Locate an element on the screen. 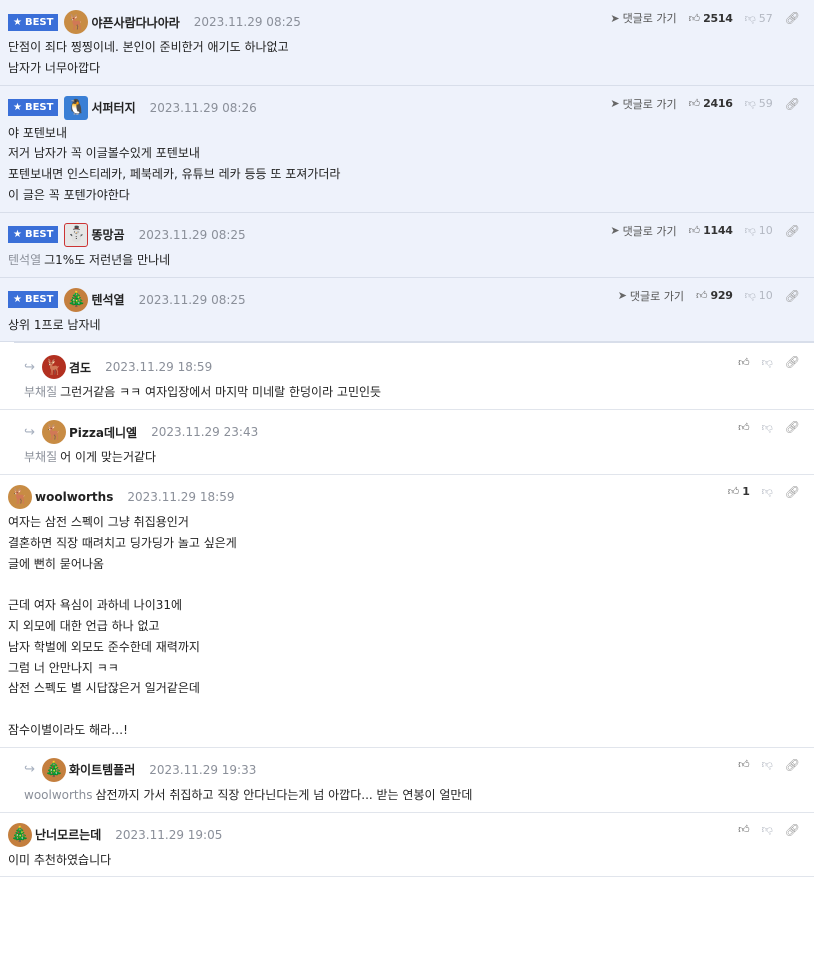  nickname: 화이트템플러 is located at coordinates (102, 769).